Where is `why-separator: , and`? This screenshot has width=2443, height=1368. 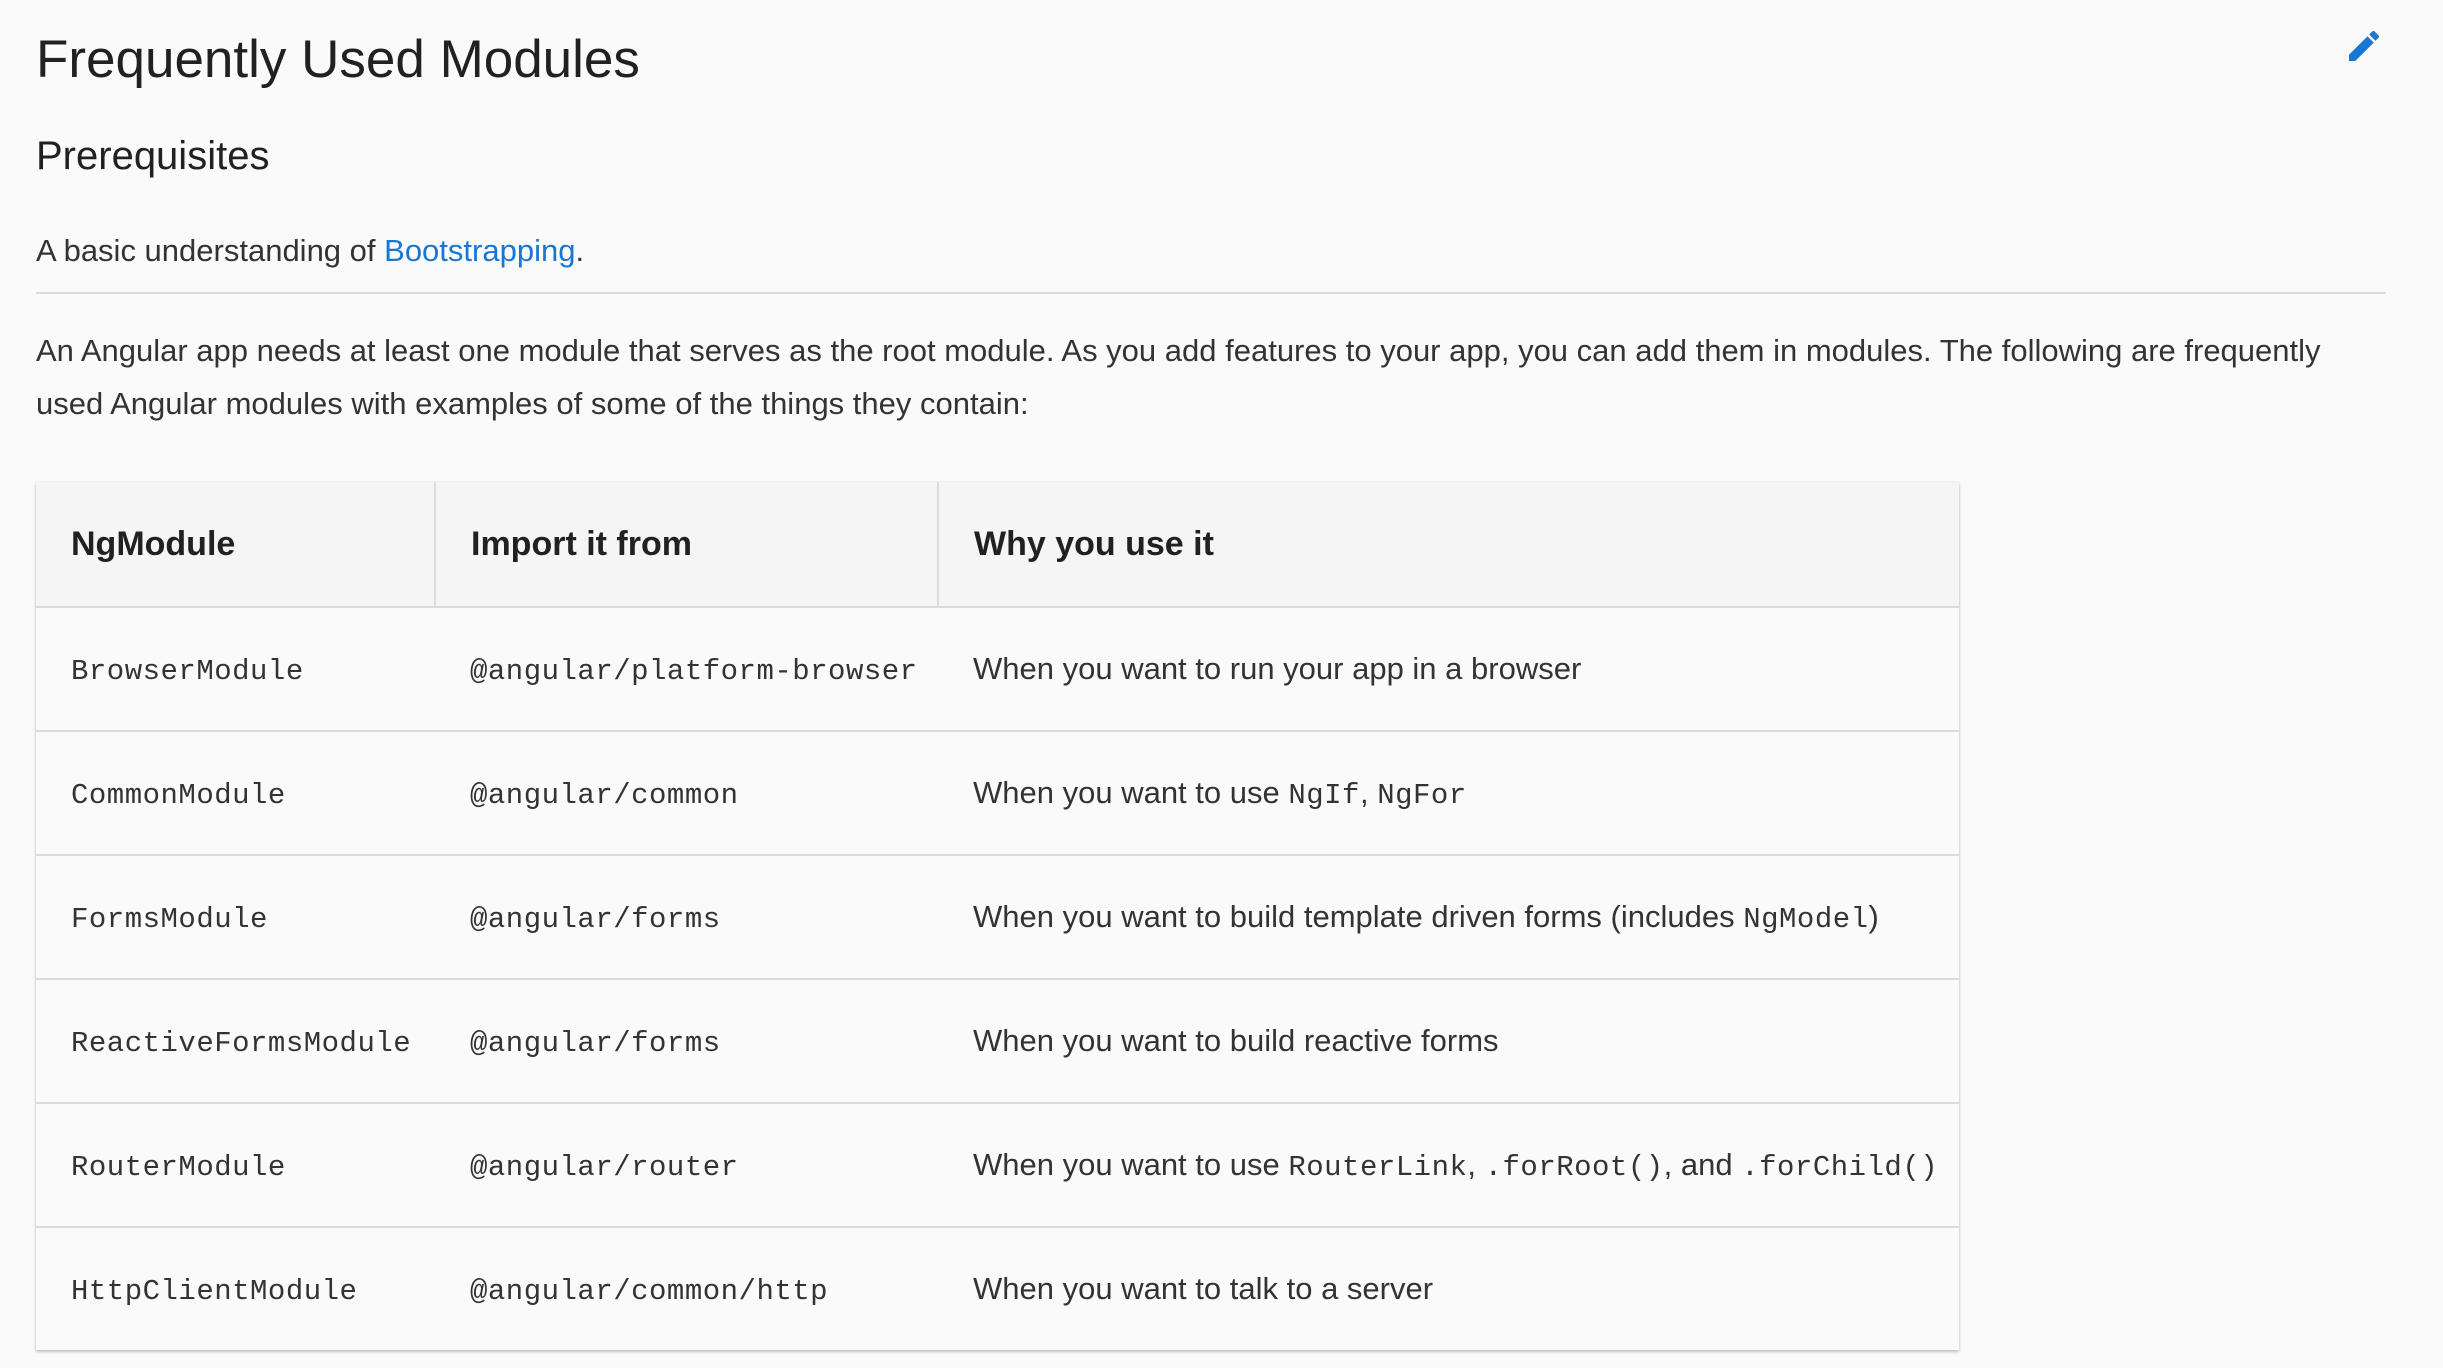 why-separator: , and is located at coordinates (1702, 1164).